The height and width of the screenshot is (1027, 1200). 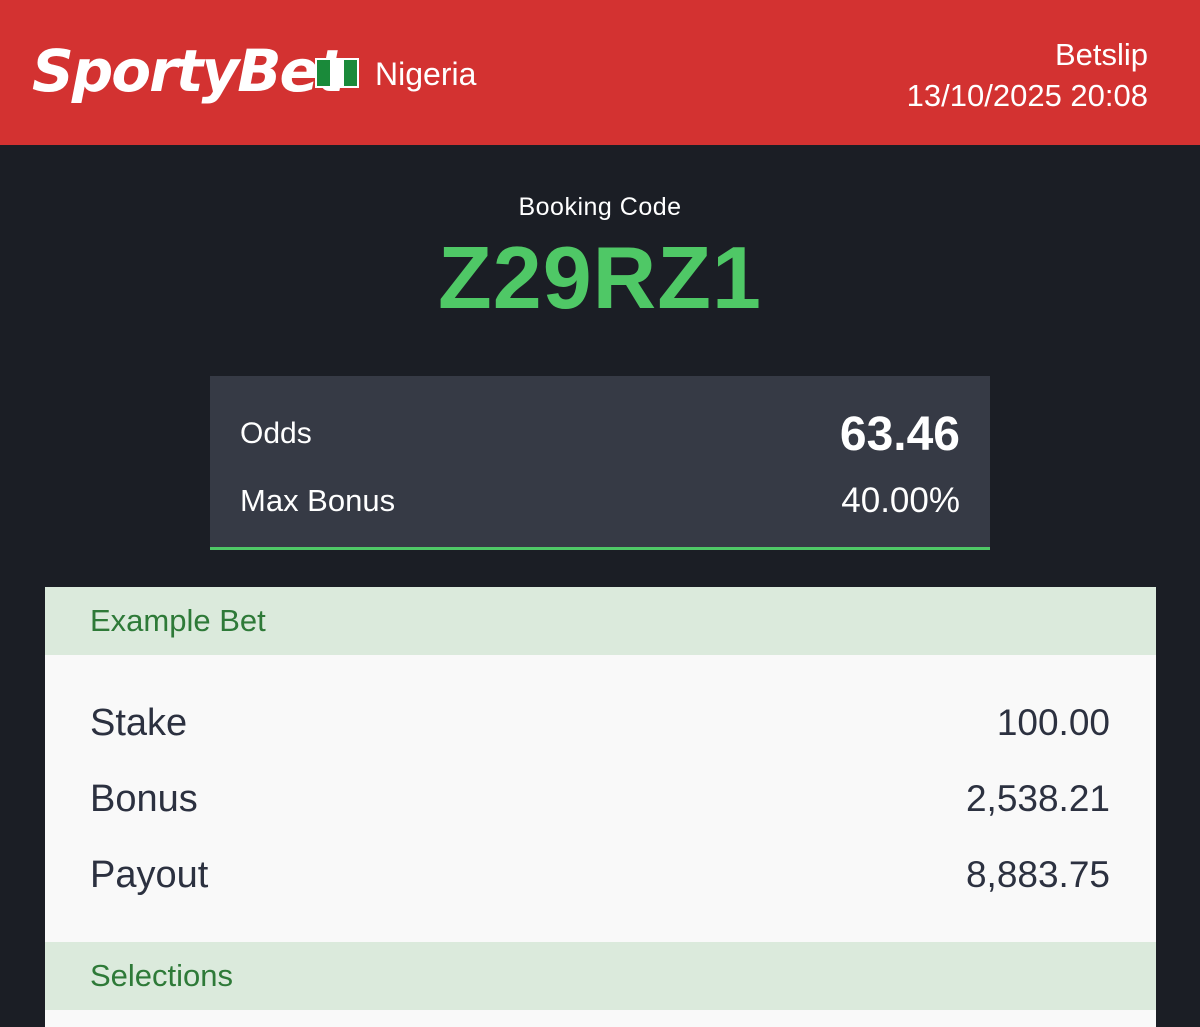 I want to click on example-bet-heading: Example Bet, so click(x=600, y=621).